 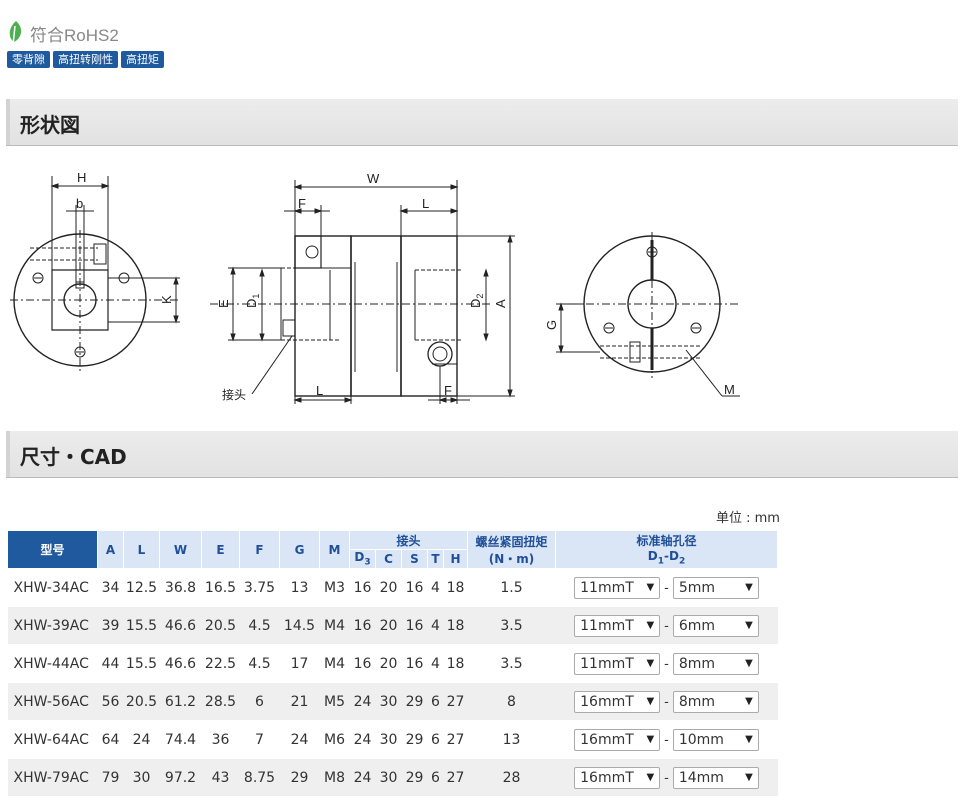 What do you see at coordinates (482, 122) in the screenshot?
I see `section-shape: 形状図` at bounding box center [482, 122].